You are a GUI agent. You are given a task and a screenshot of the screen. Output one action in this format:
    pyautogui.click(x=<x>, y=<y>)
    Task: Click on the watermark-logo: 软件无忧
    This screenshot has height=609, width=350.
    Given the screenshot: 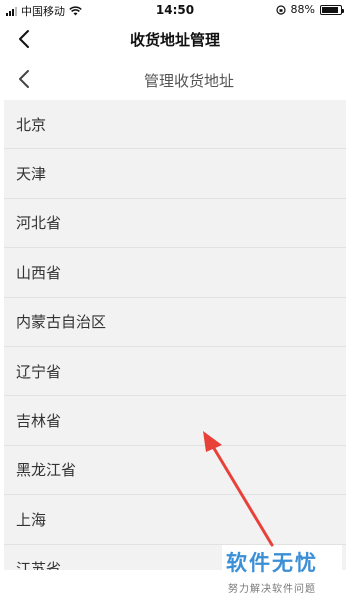 What is the action you would take?
    pyautogui.click(x=272, y=563)
    